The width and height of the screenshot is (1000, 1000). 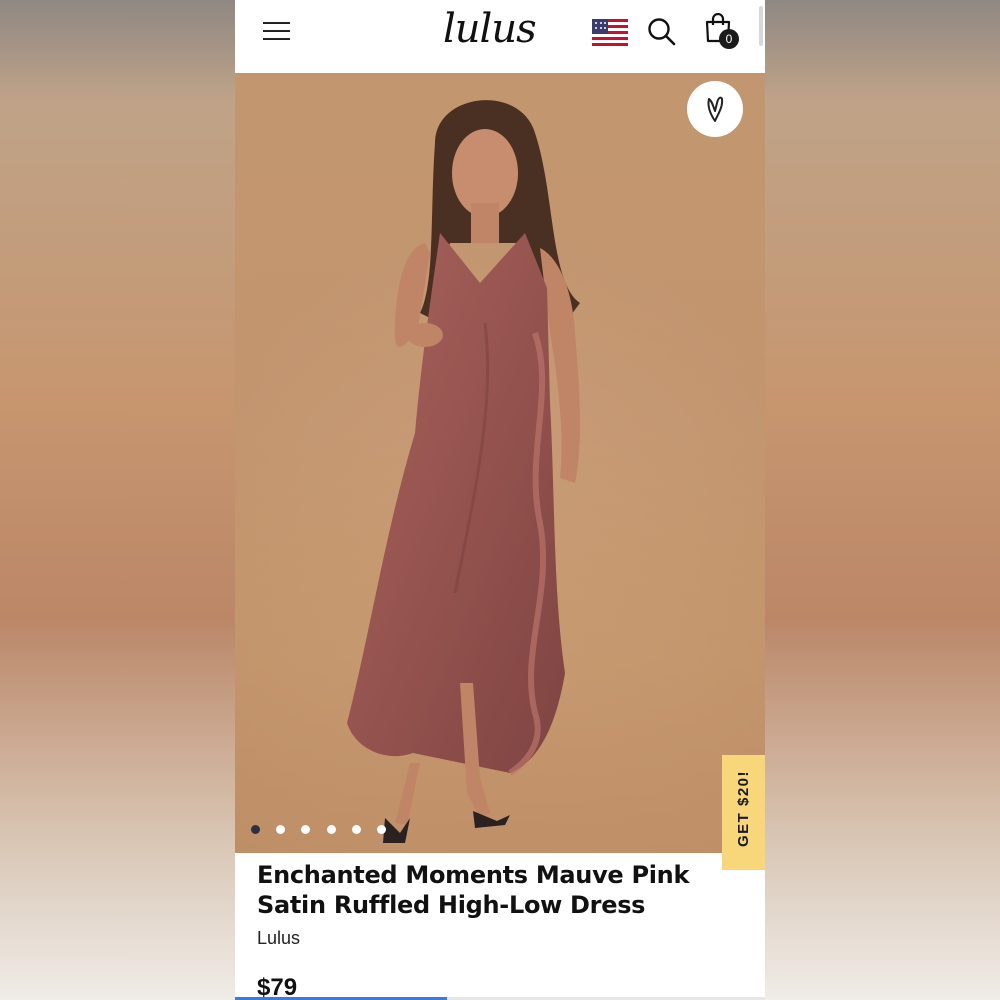 I want to click on shopping-bag-icon: 0, so click(x=724, y=32).